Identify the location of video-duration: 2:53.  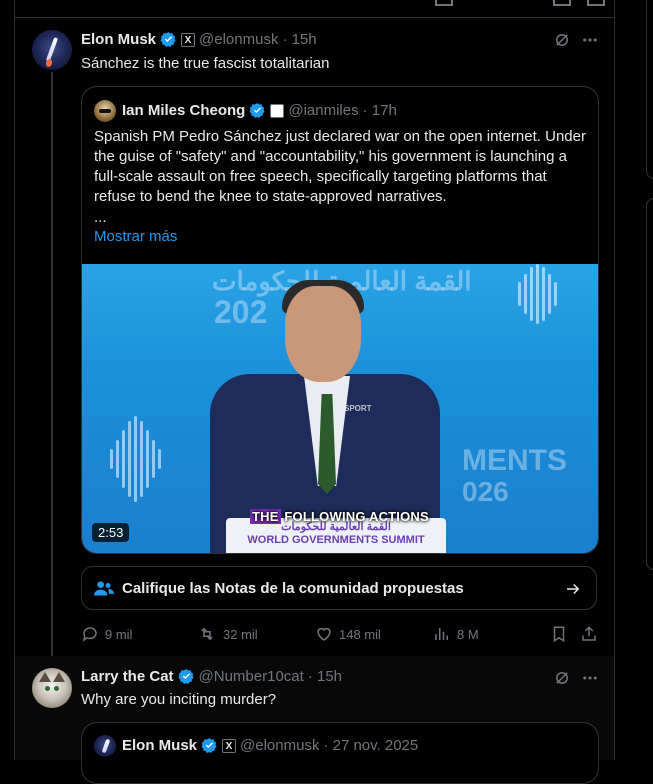
(111, 532).